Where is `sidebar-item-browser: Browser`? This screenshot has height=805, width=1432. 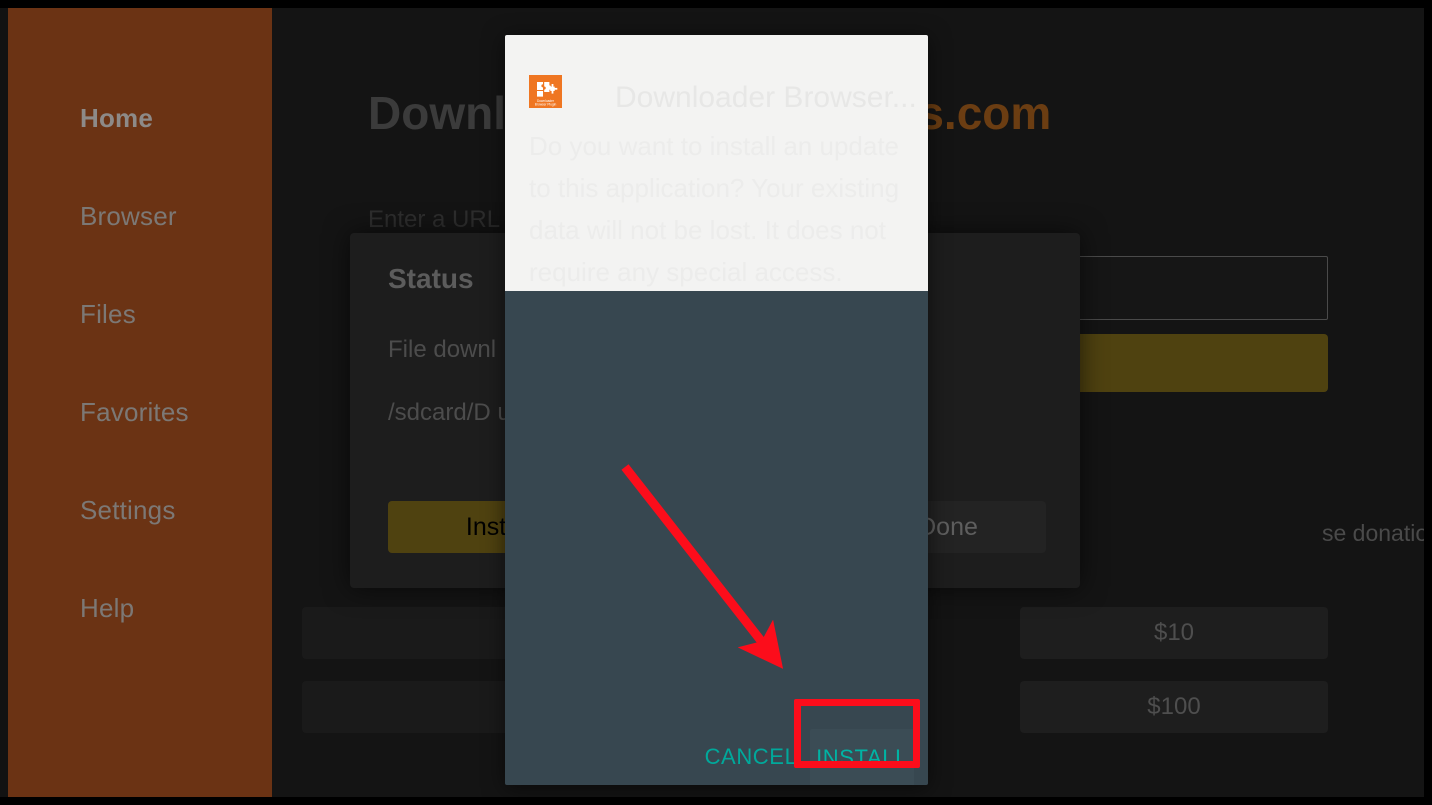 sidebar-item-browser: Browser is located at coordinates (140, 216).